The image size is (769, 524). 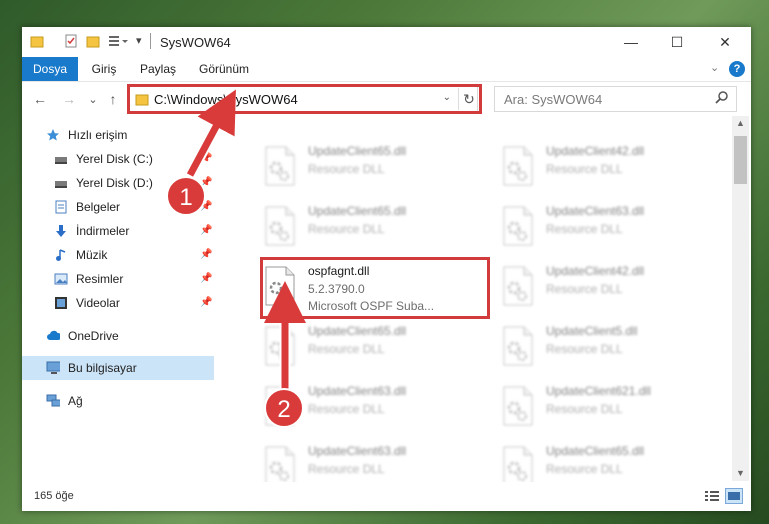 I want to click on callout-1: 1, so click(x=186, y=196).